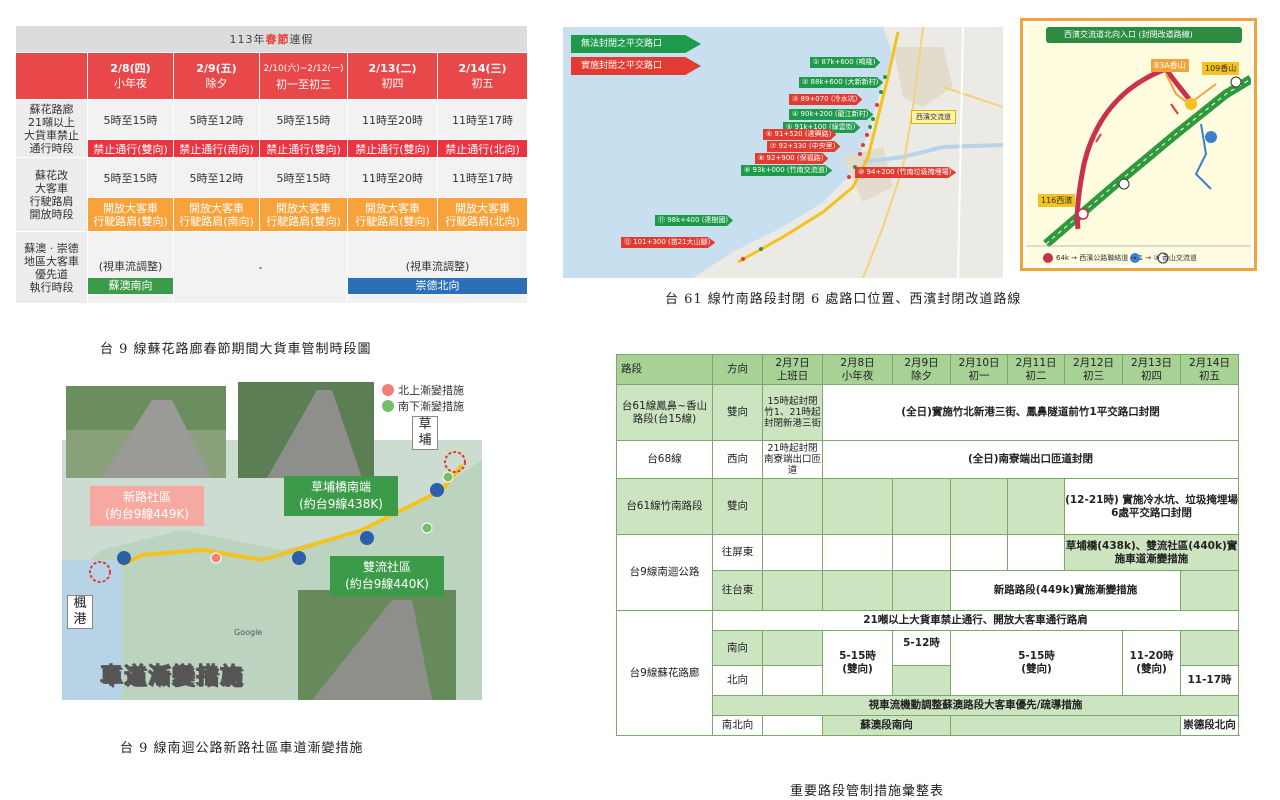 The image size is (1280, 800). I want to click on site-label: ⑦ 92+330 (中央里), so click(804, 146).